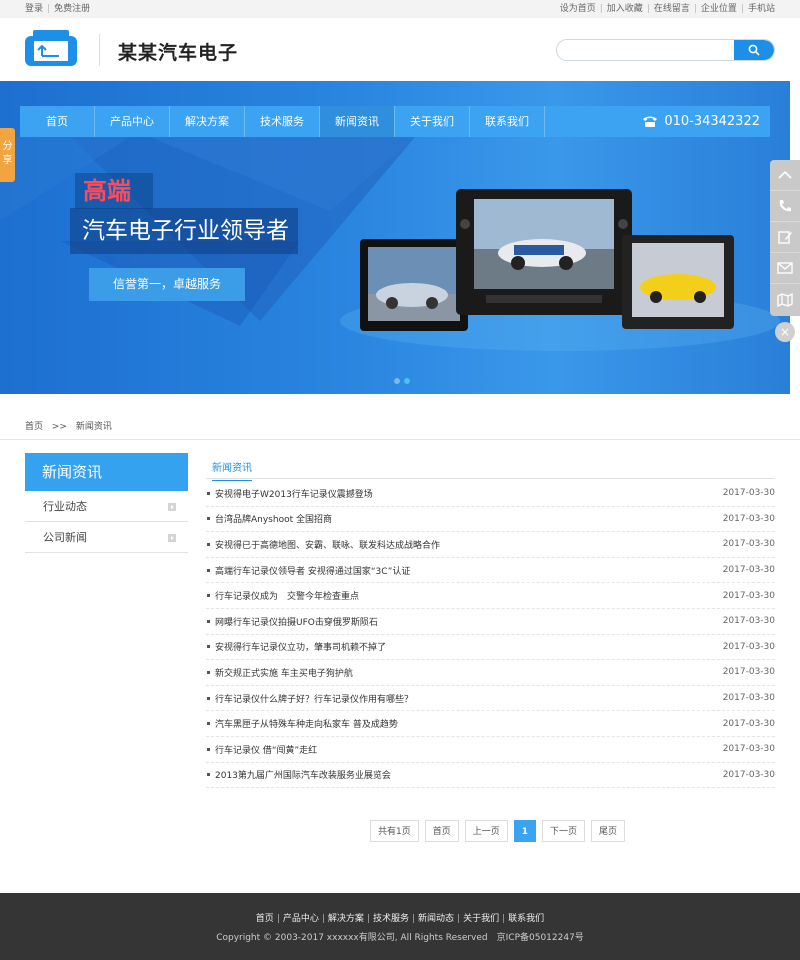 This screenshot has width=800, height=960. What do you see at coordinates (646, 51) in the screenshot?
I see `search-input` at bounding box center [646, 51].